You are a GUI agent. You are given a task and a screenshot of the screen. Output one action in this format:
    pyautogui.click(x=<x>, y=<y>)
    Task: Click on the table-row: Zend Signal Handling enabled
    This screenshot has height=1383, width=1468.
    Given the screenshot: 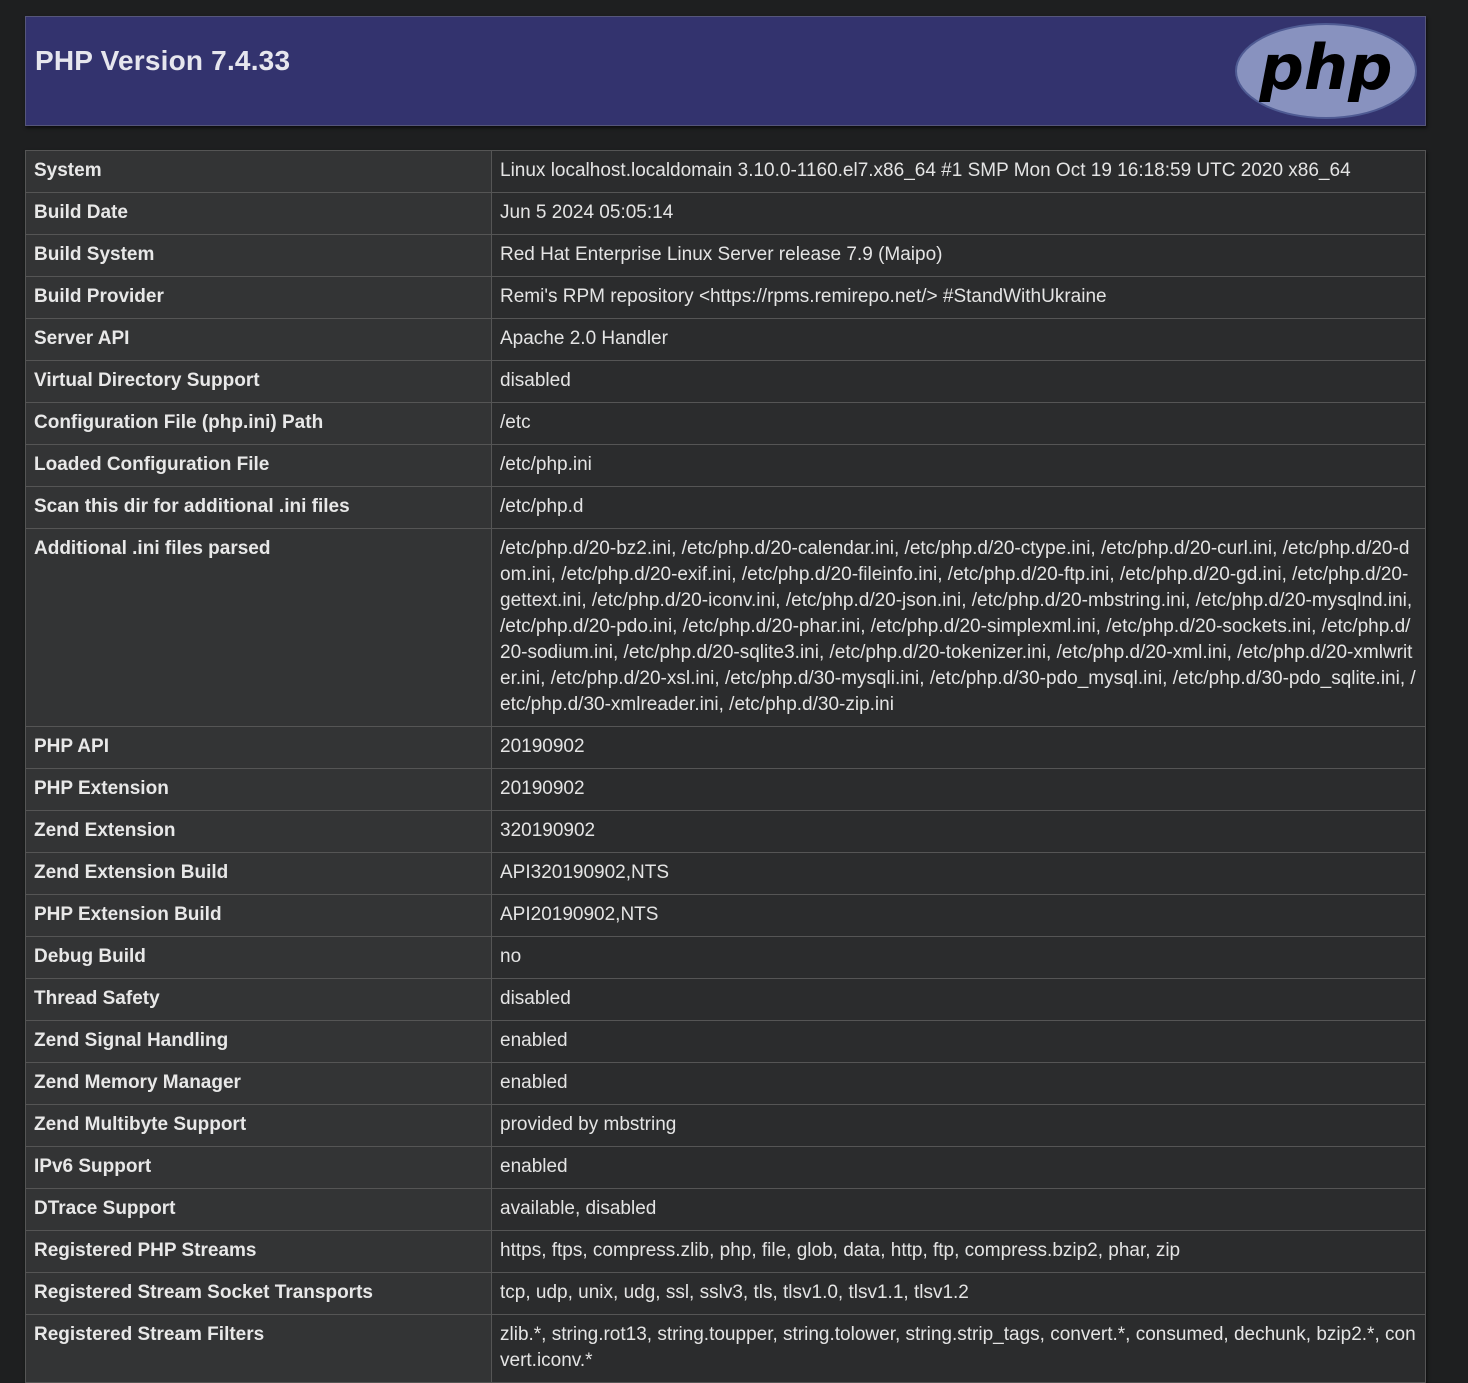 What is the action you would take?
    pyautogui.click(x=725, y=1041)
    